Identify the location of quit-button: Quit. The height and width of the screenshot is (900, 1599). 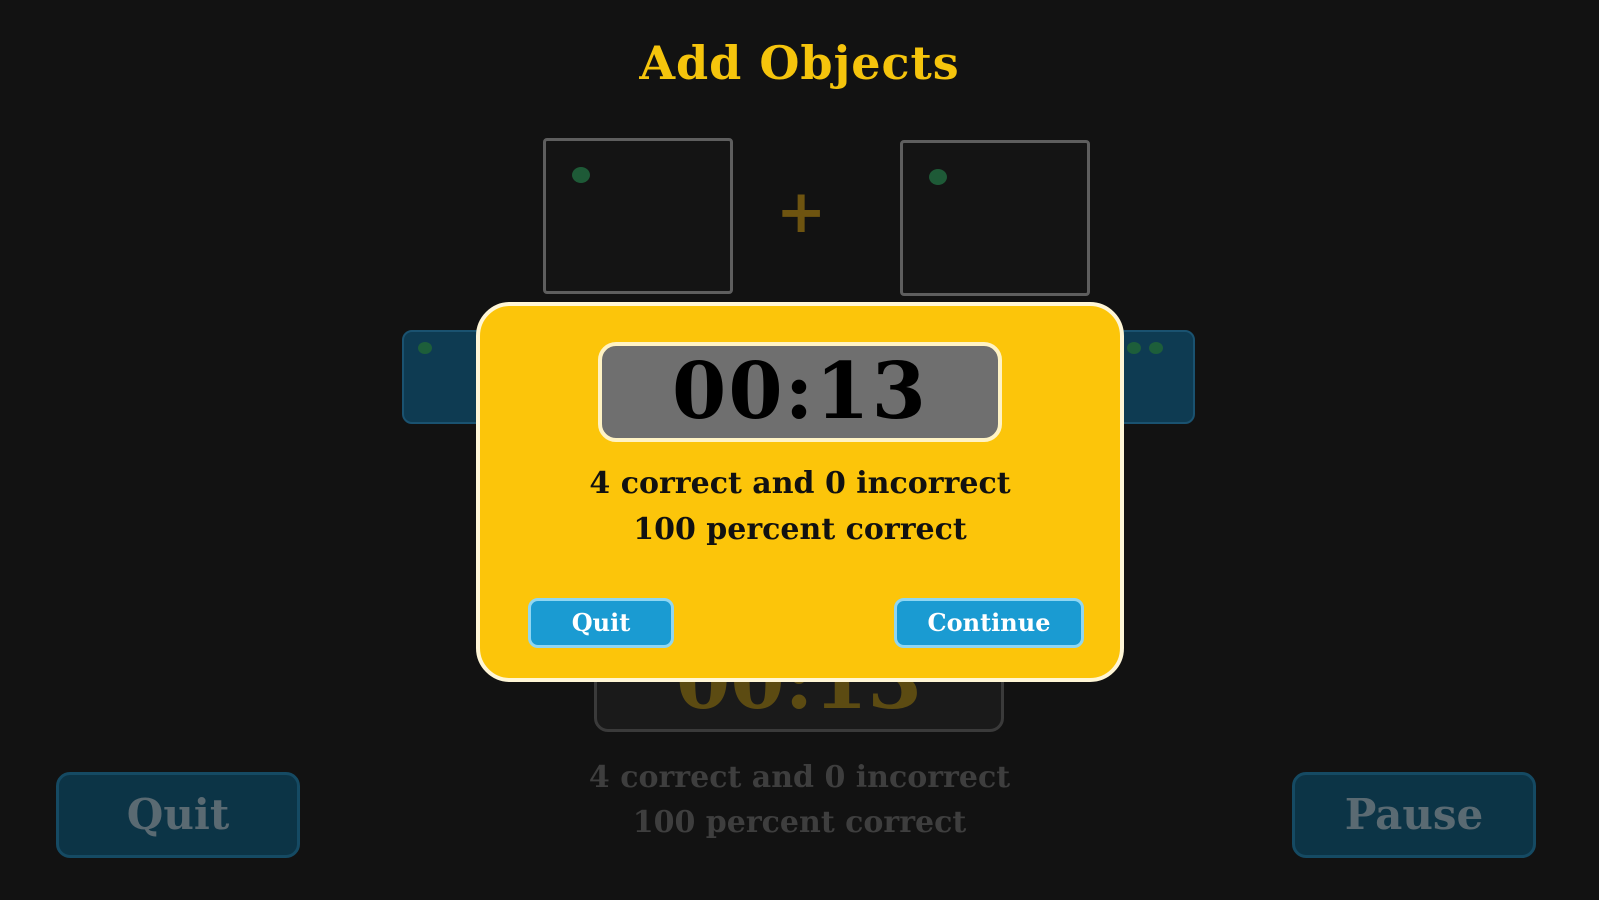
(178, 815).